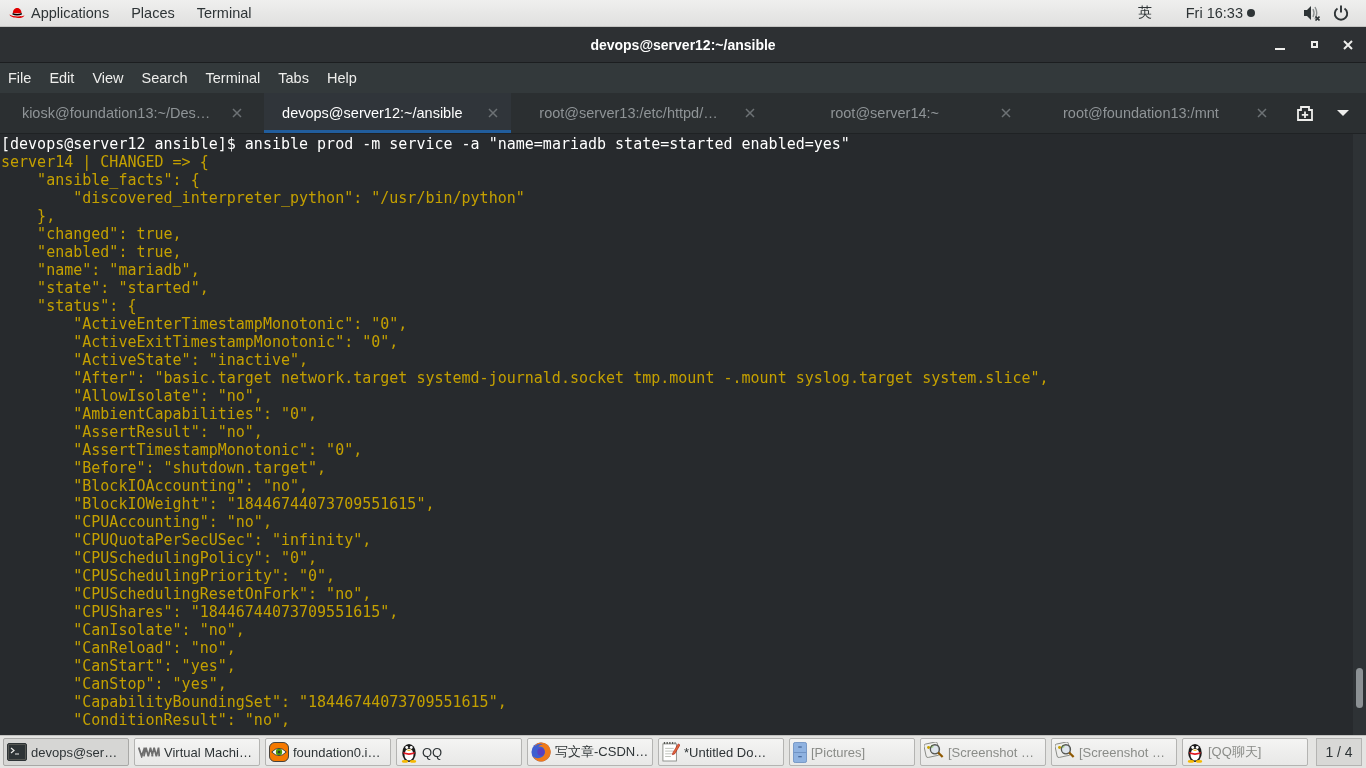  What do you see at coordinates (17, 752) in the screenshot?
I see `terminal-icon` at bounding box center [17, 752].